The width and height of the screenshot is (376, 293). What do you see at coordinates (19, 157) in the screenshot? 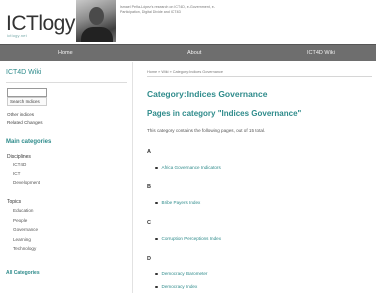
I see `sidebar-group-disciplines: Disciplines` at bounding box center [19, 157].